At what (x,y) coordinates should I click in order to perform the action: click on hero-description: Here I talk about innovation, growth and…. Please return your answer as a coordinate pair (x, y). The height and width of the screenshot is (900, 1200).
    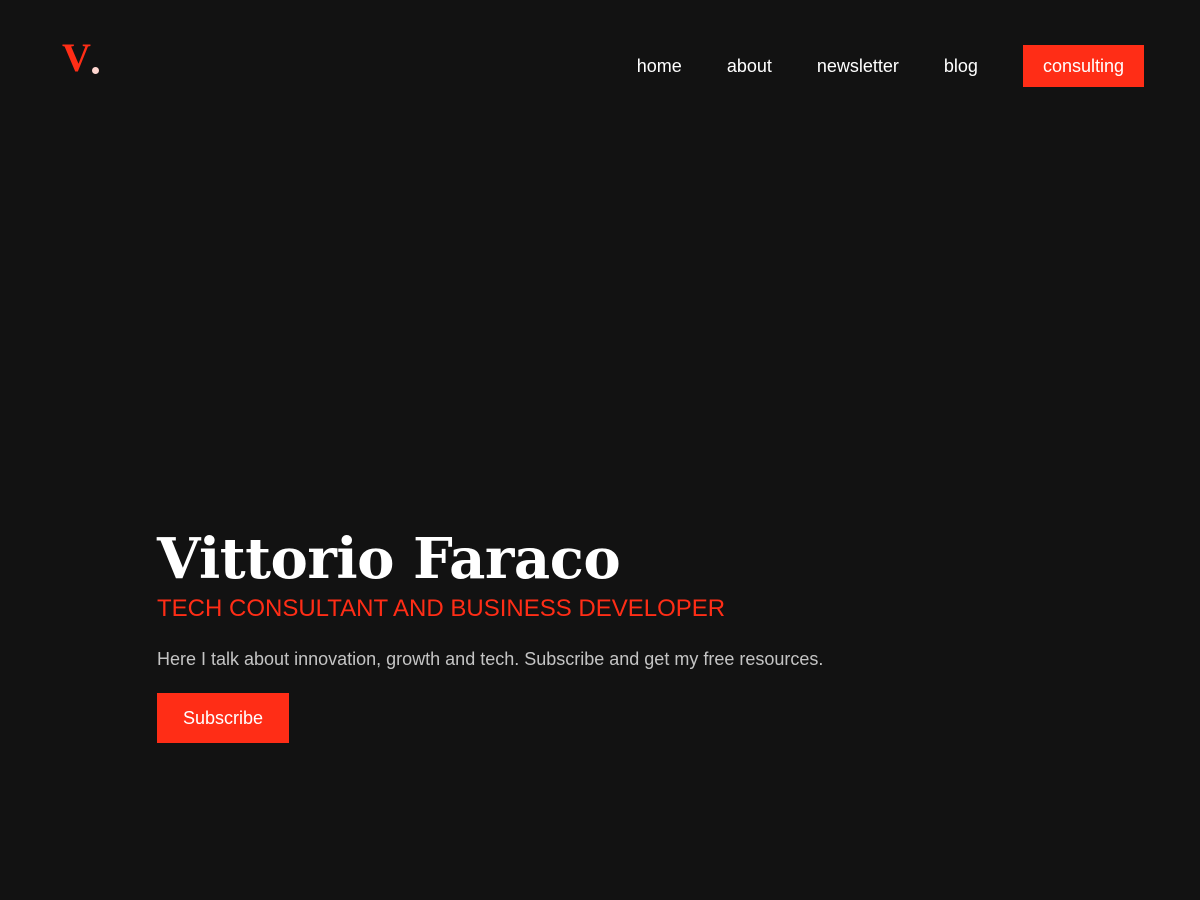
    Looking at the image, I should click on (490, 659).